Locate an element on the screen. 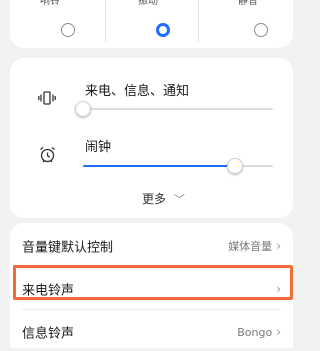  radio-vibrate is located at coordinates (163, 30).